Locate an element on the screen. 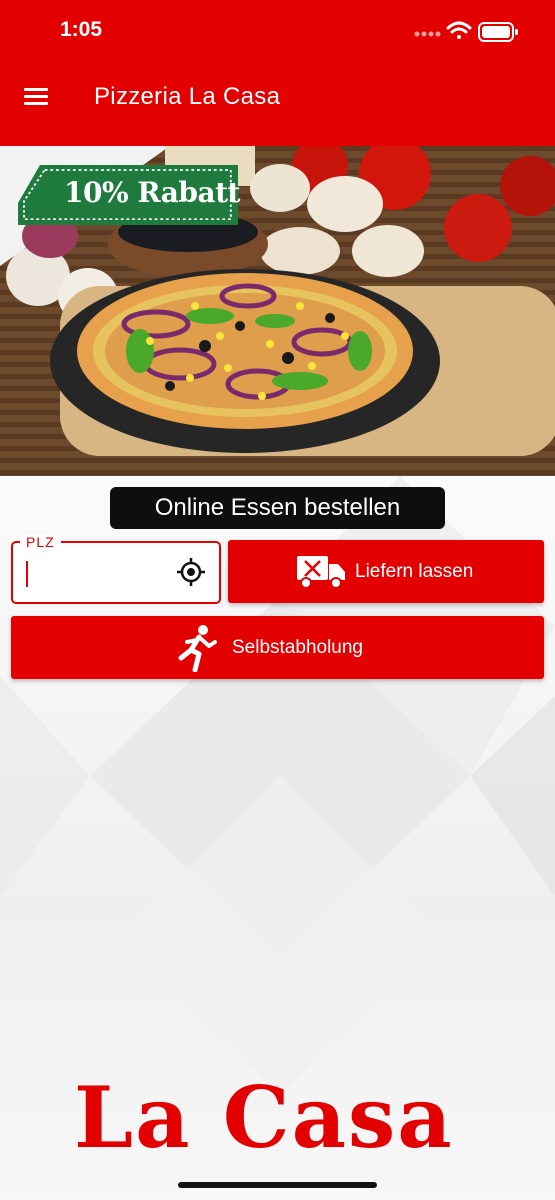 The image size is (555, 1200). running-person-icon is located at coordinates (197, 648).